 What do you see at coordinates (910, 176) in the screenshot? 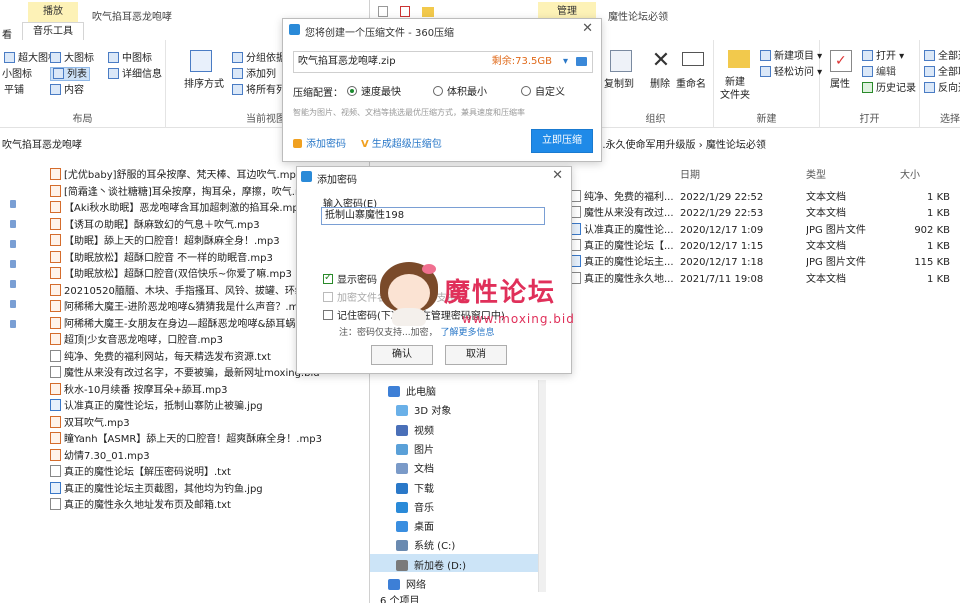
I see `column-size: 大小` at bounding box center [910, 176].